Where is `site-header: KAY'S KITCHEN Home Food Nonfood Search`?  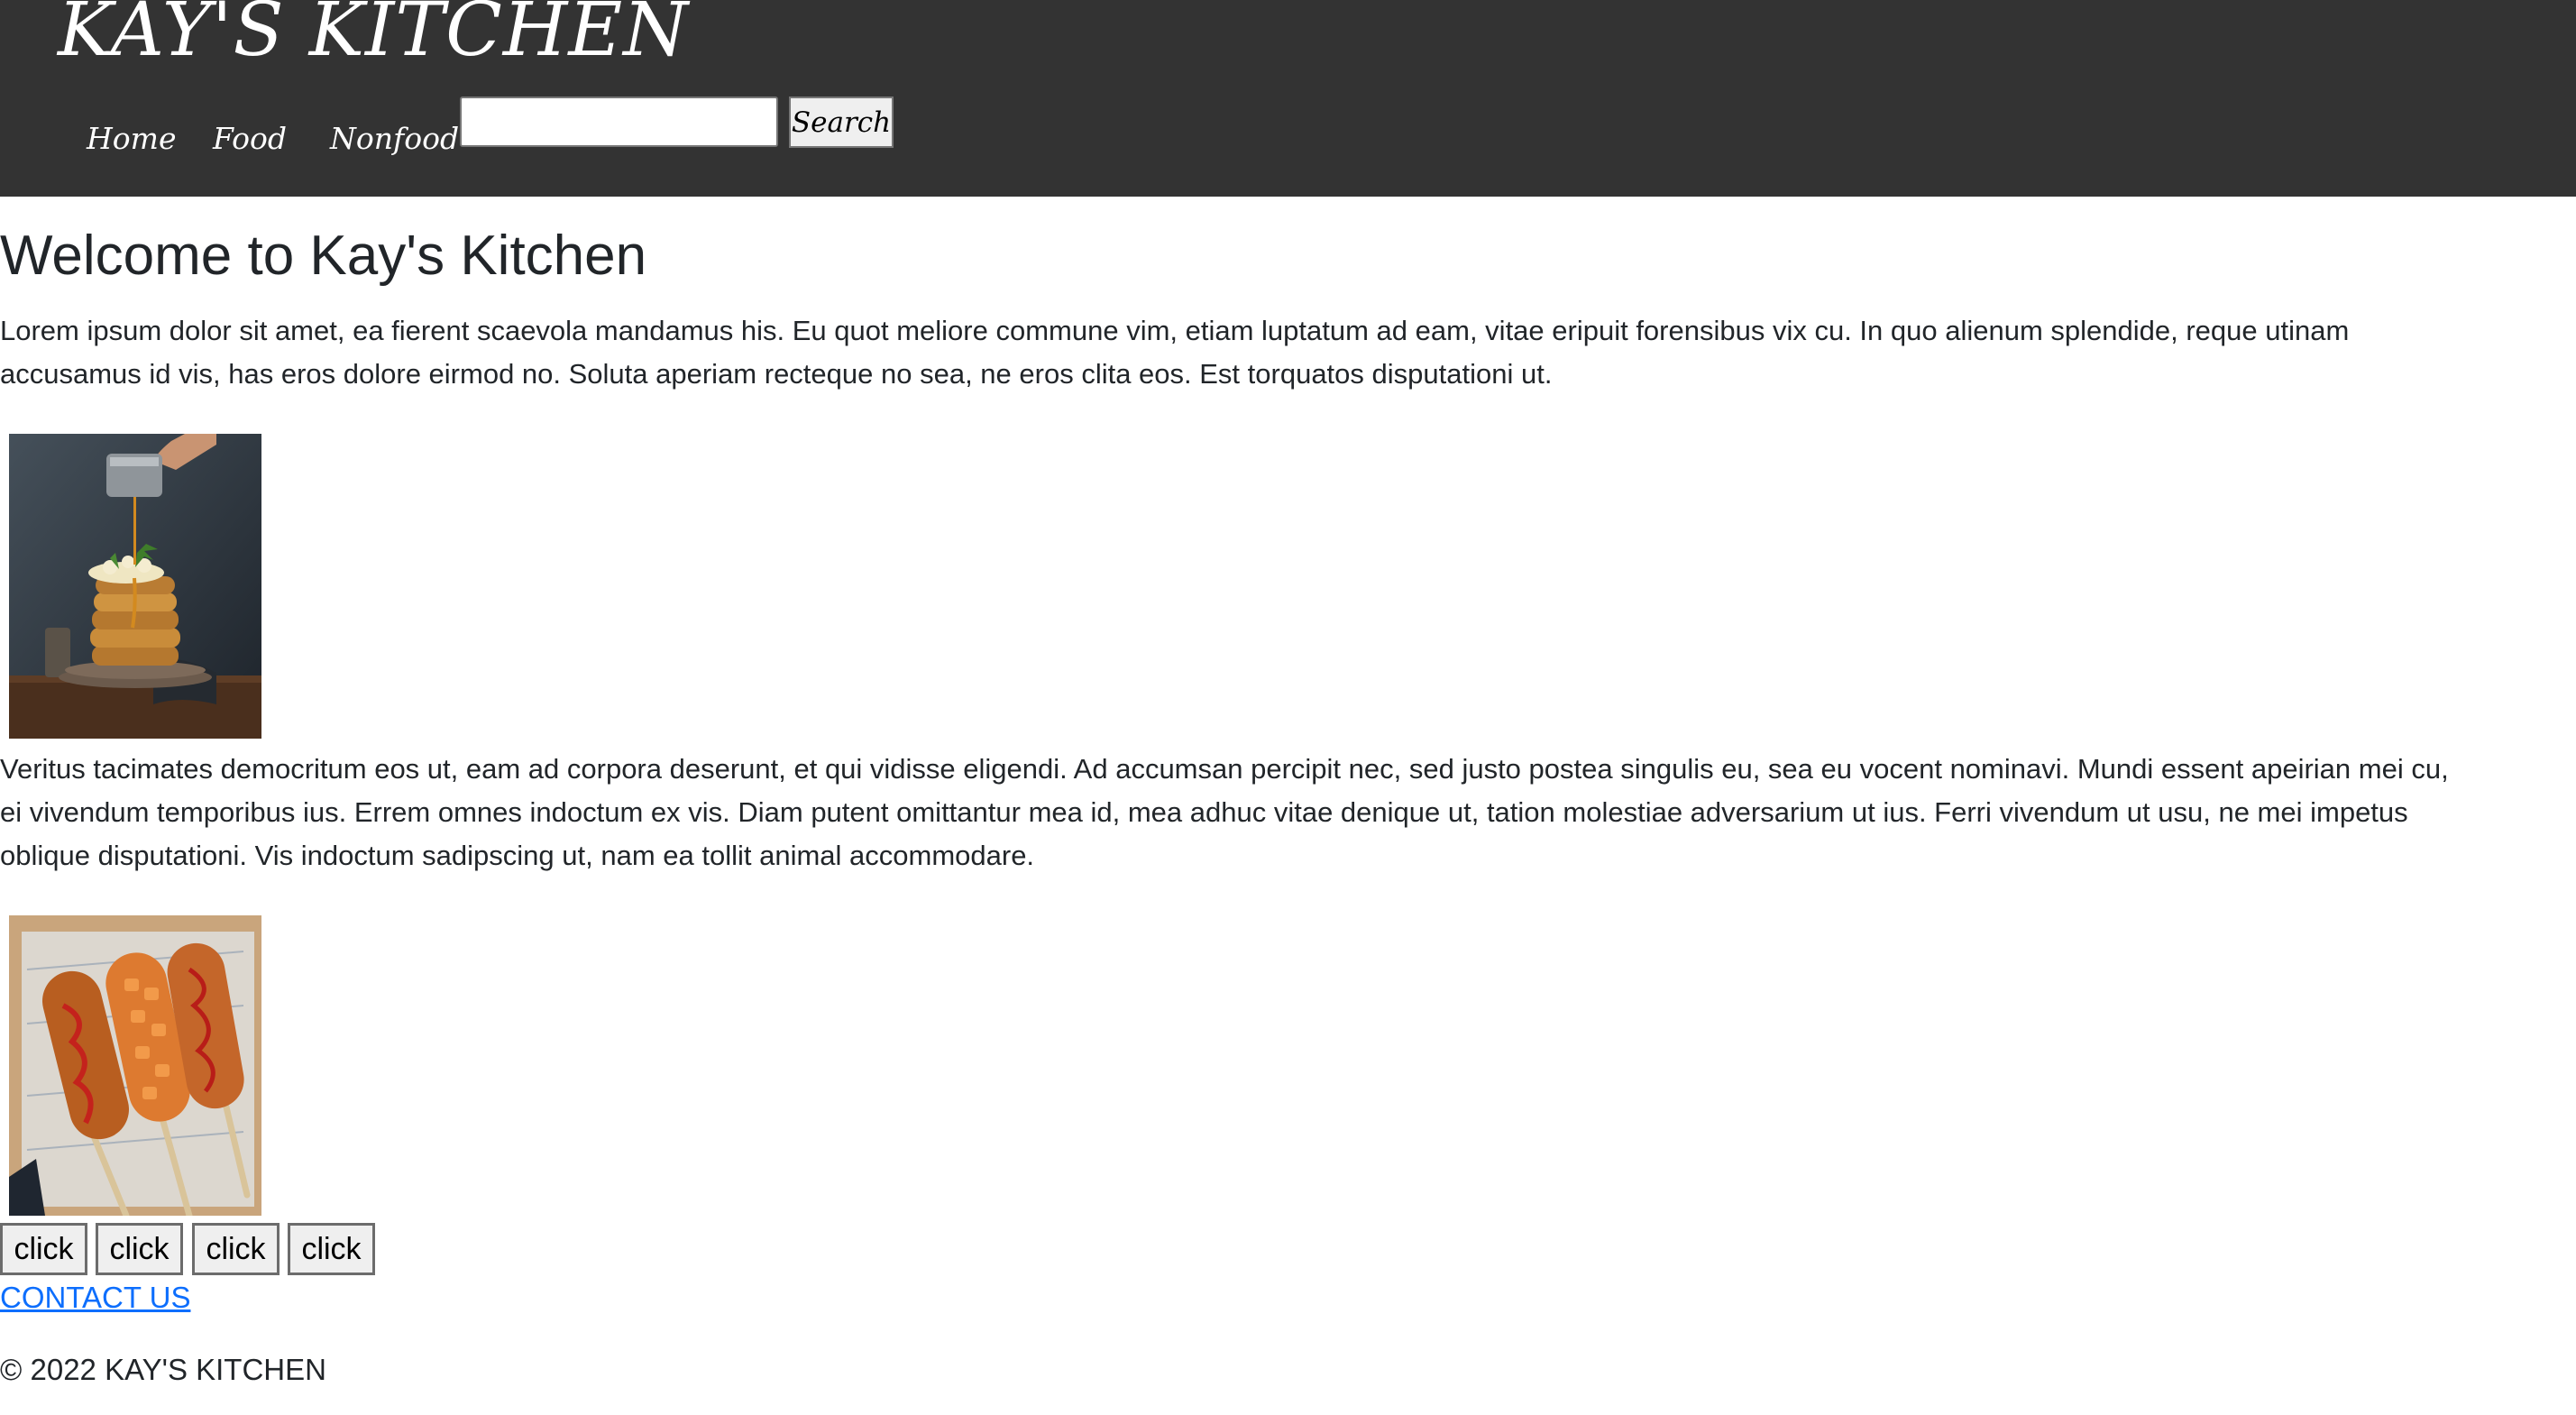
site-header: KAY'S KITCHEN Home Food Nonfood Search is located at coordinates (1288, 98).